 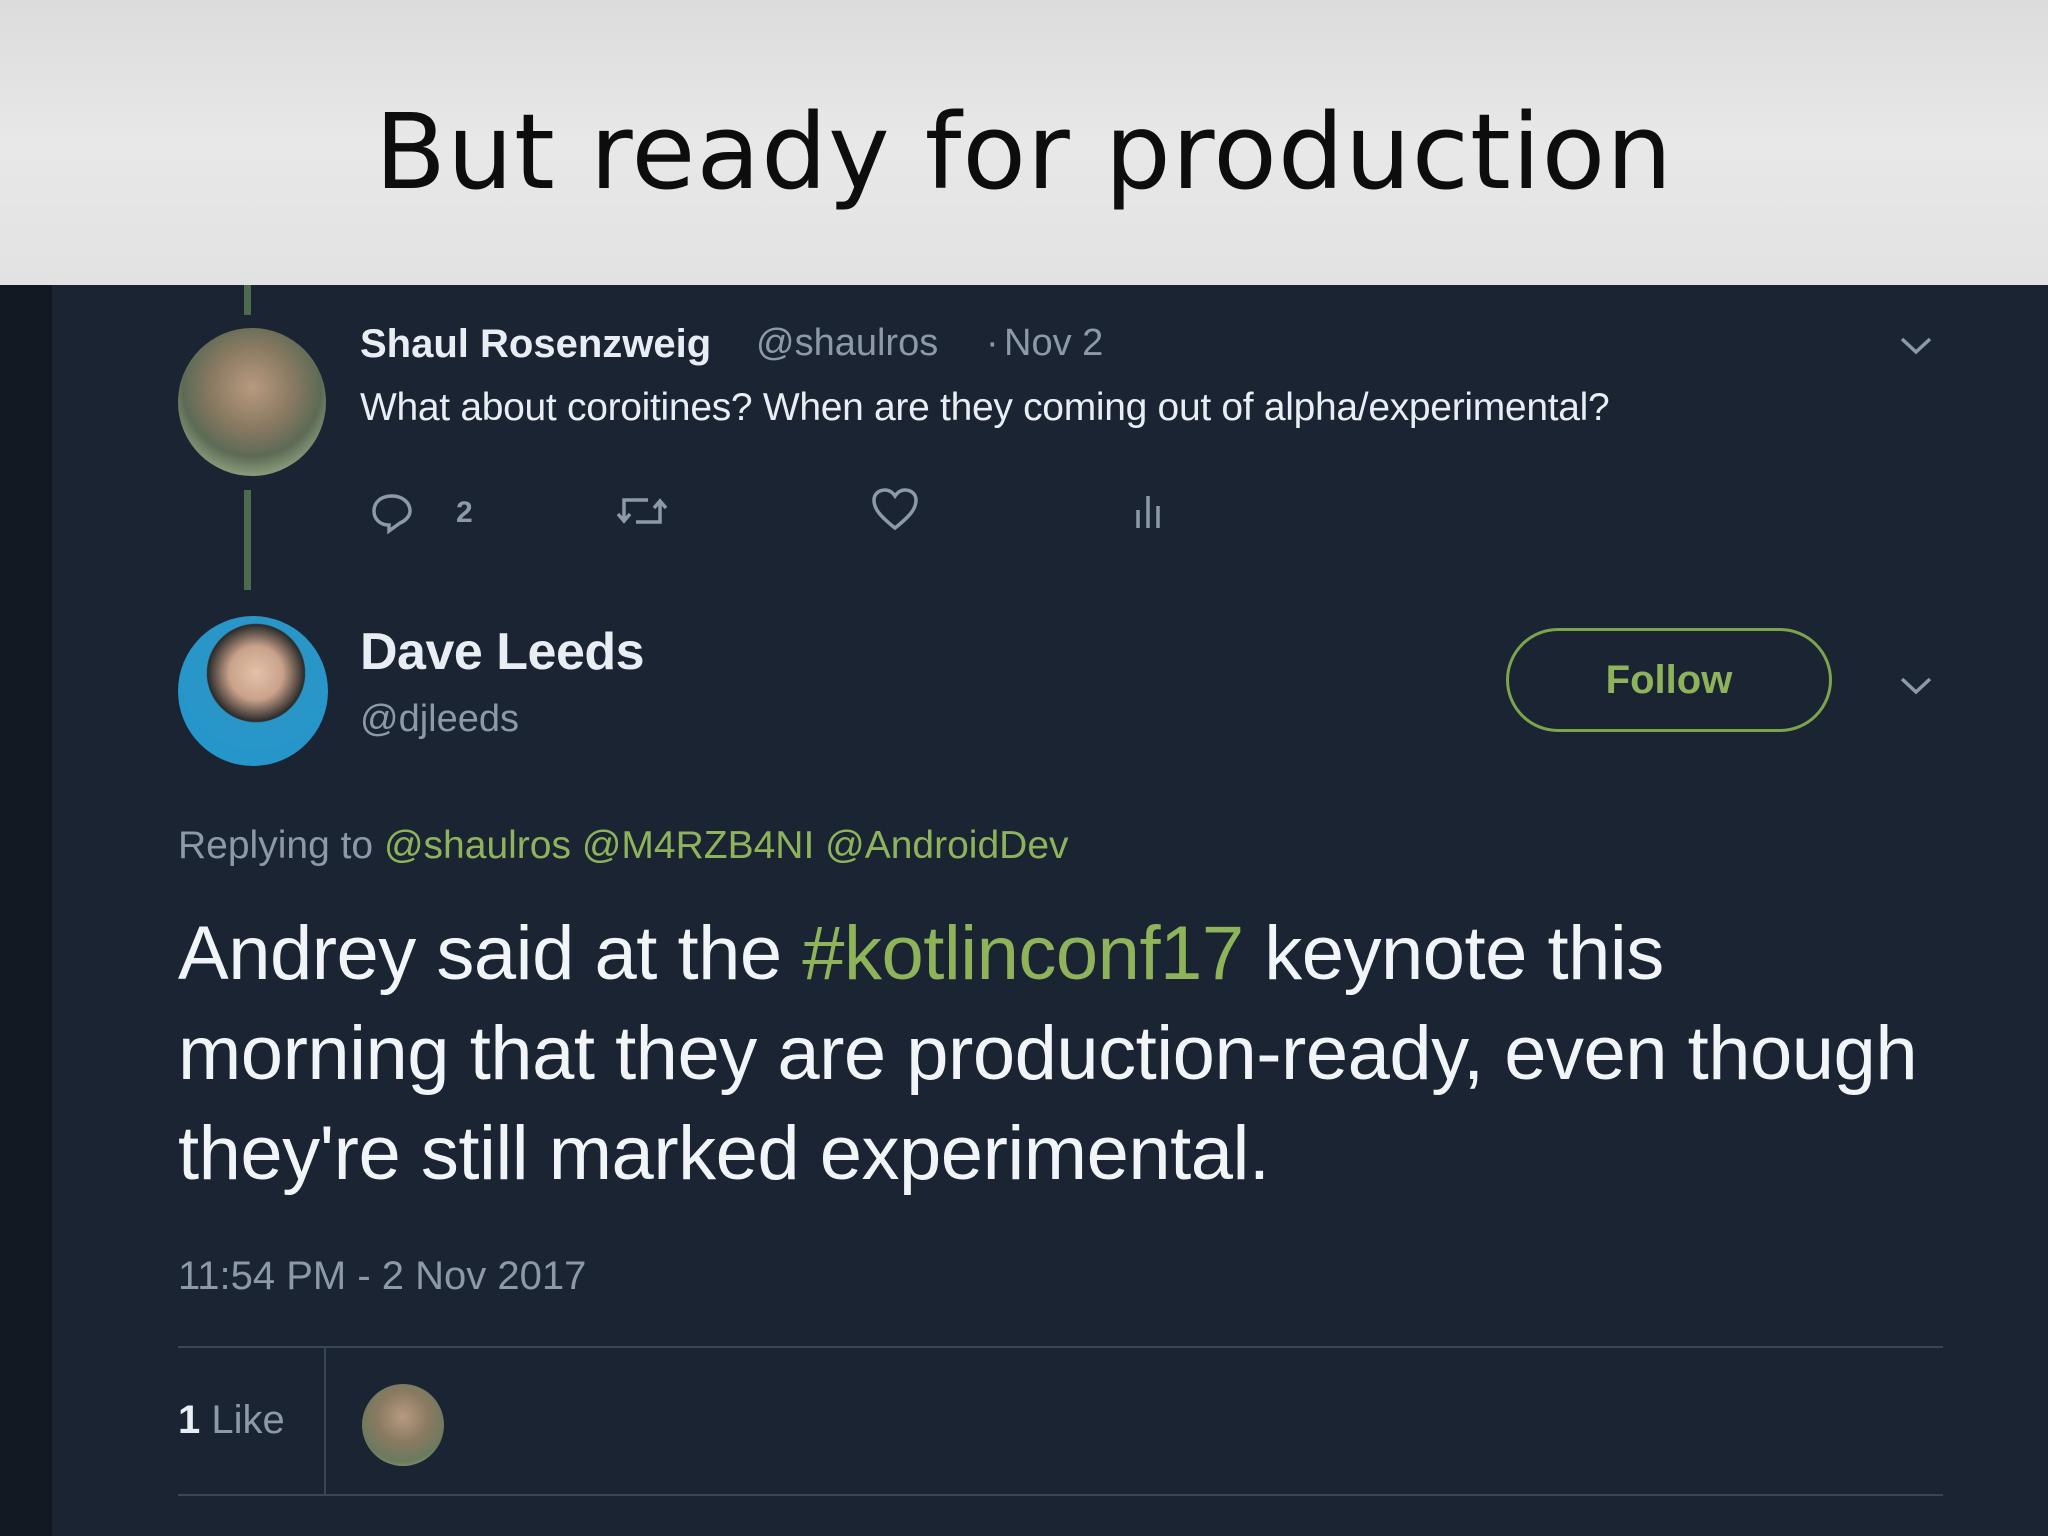 I want to click on main-author-handle: @djleeds, so click(x=439, y=719).